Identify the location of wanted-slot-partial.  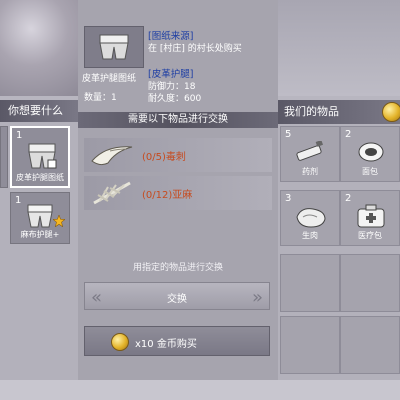
(4, 157).